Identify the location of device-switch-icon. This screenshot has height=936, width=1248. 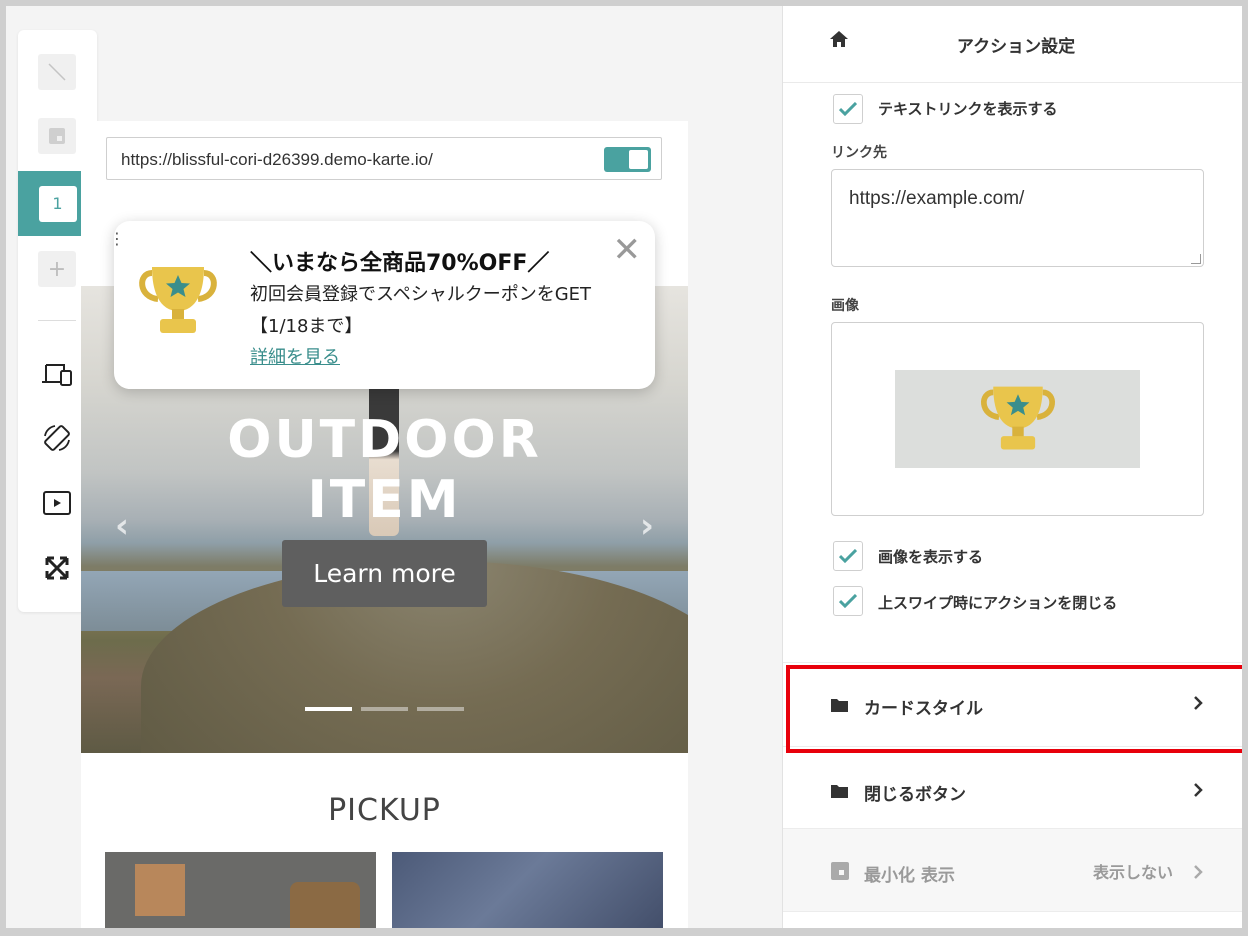
(57, 375).